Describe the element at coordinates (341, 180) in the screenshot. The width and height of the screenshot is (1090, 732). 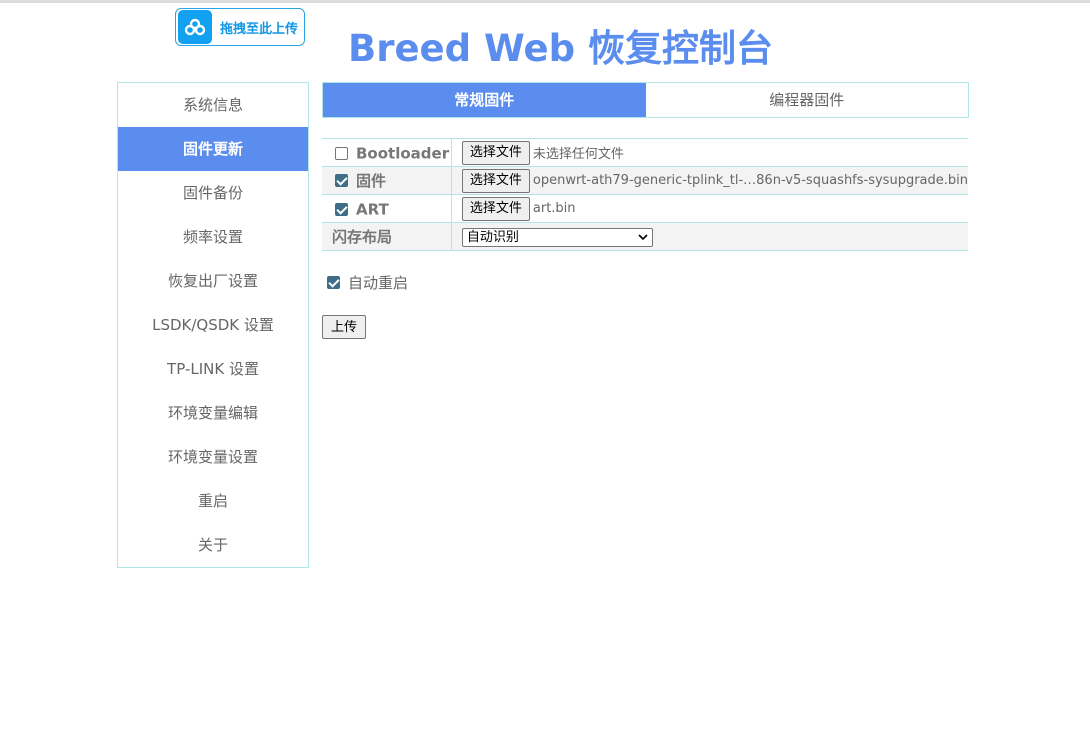
I see `firmware-checkbox` at that location.